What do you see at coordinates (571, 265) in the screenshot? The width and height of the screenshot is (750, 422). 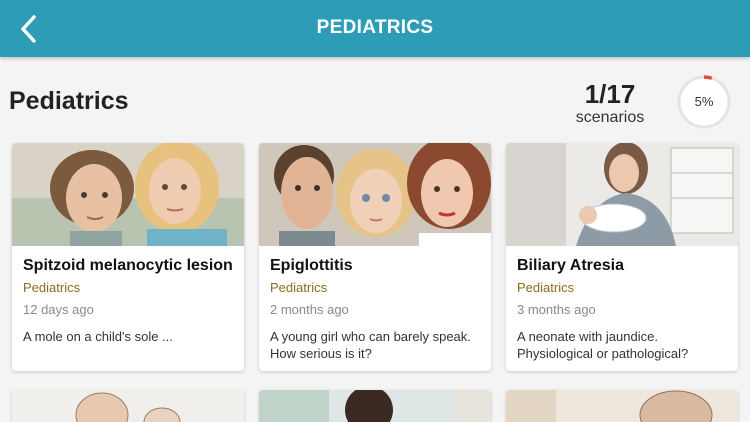 I see `card-title: Biliary Atresia` at bounding box center [571, 265].